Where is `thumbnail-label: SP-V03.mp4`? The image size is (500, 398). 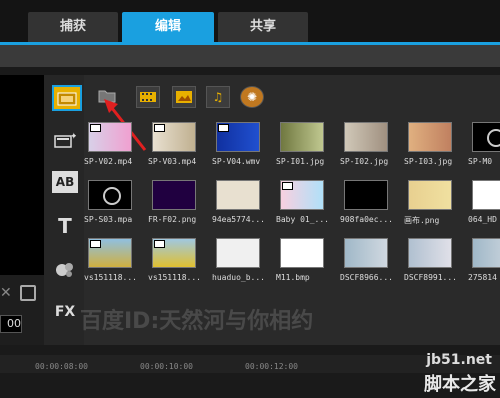 thumbnail-label: SP-V03.mp4 is located at coordinates (172, 161).